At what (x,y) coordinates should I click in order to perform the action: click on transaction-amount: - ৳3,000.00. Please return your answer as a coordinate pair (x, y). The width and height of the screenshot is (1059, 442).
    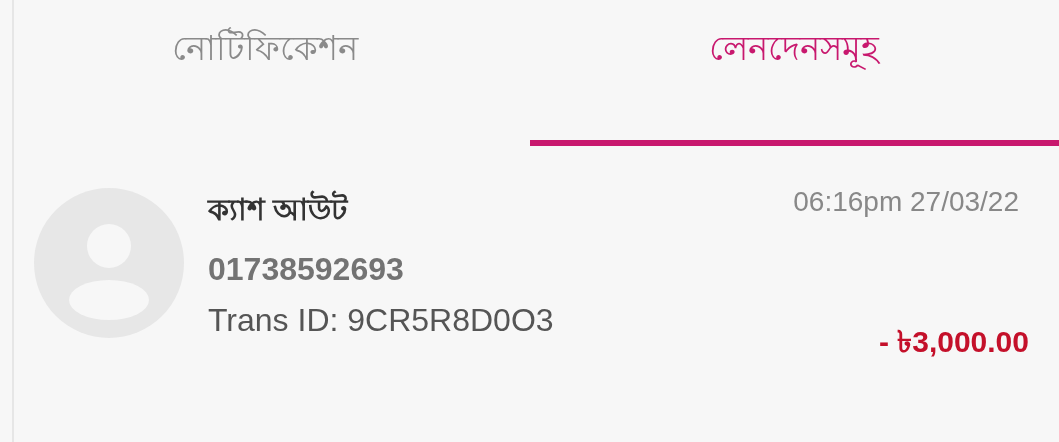
    Looking at the image, I should click on (953, 342).